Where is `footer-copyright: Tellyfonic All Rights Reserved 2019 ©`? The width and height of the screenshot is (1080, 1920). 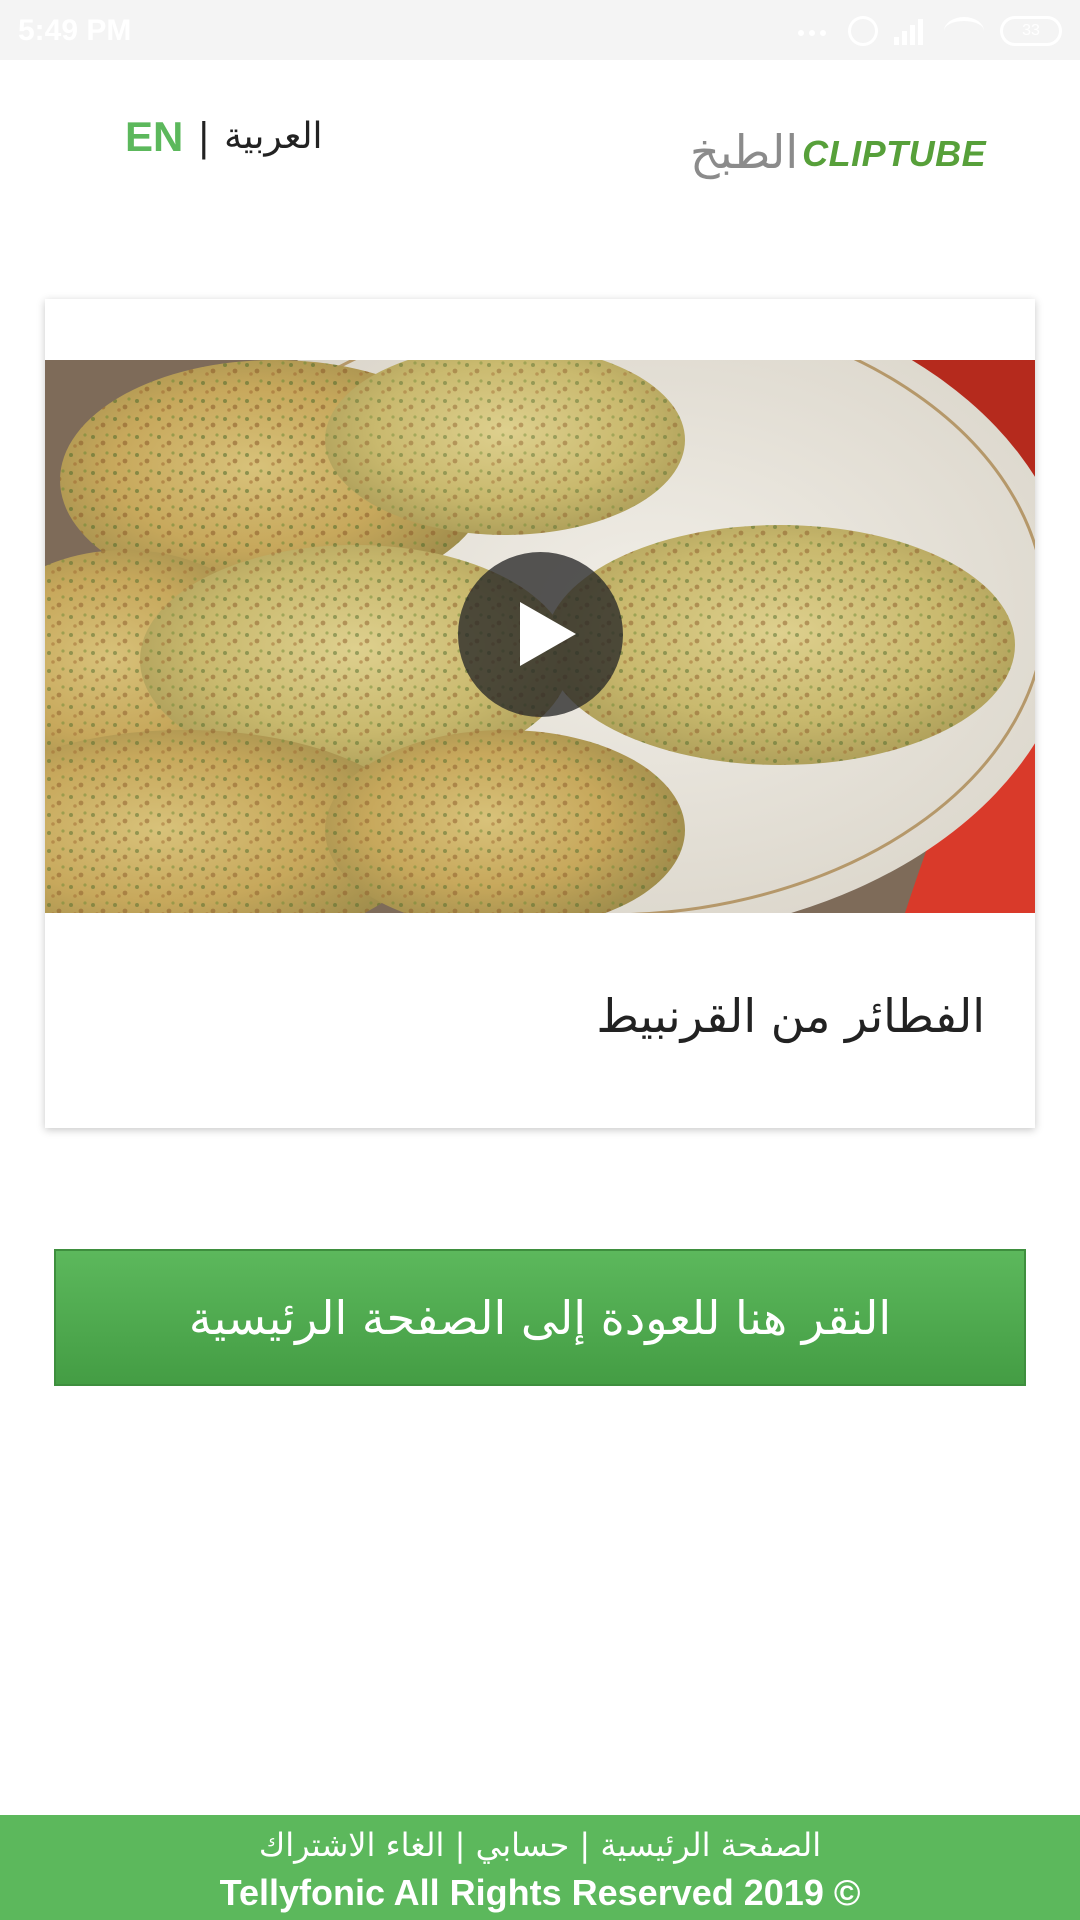 footer-copyright: Tellyfonic All Rights Reserved 2019 © is located at coordinates (540, 1892).